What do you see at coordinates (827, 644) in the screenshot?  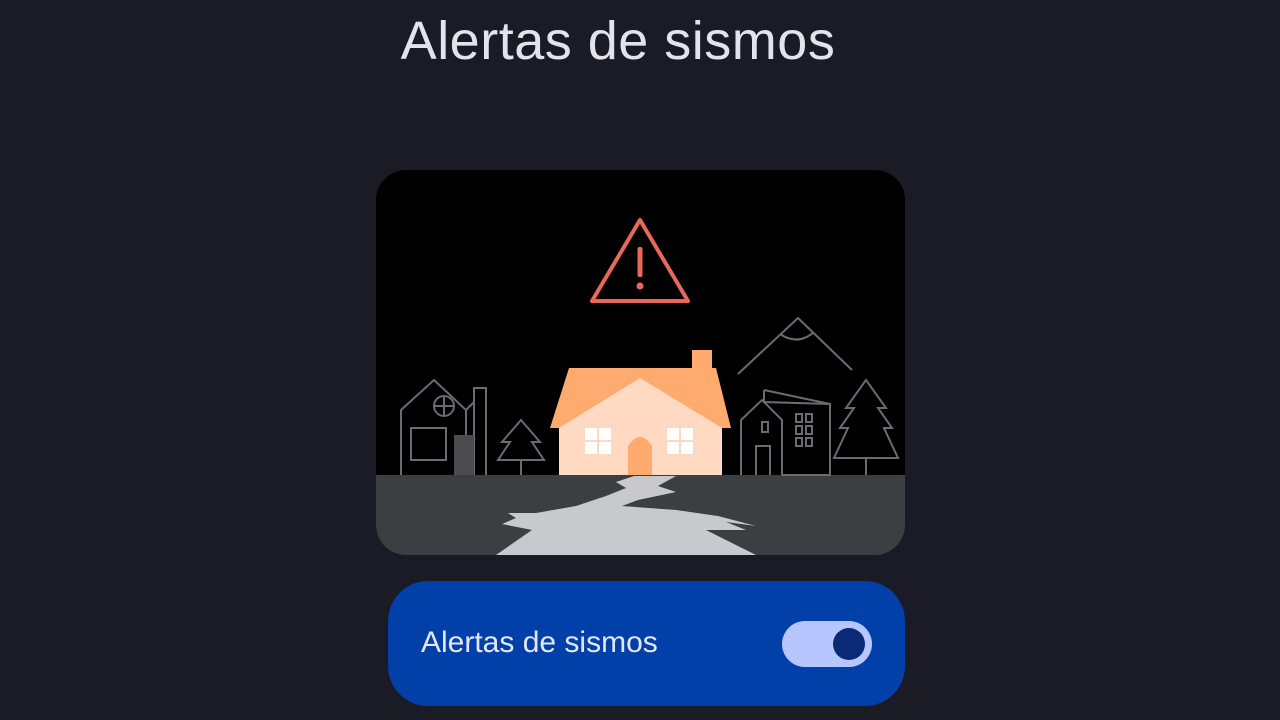 I see `earthquake-alerts-toggle` at bounding box center [827, 644].